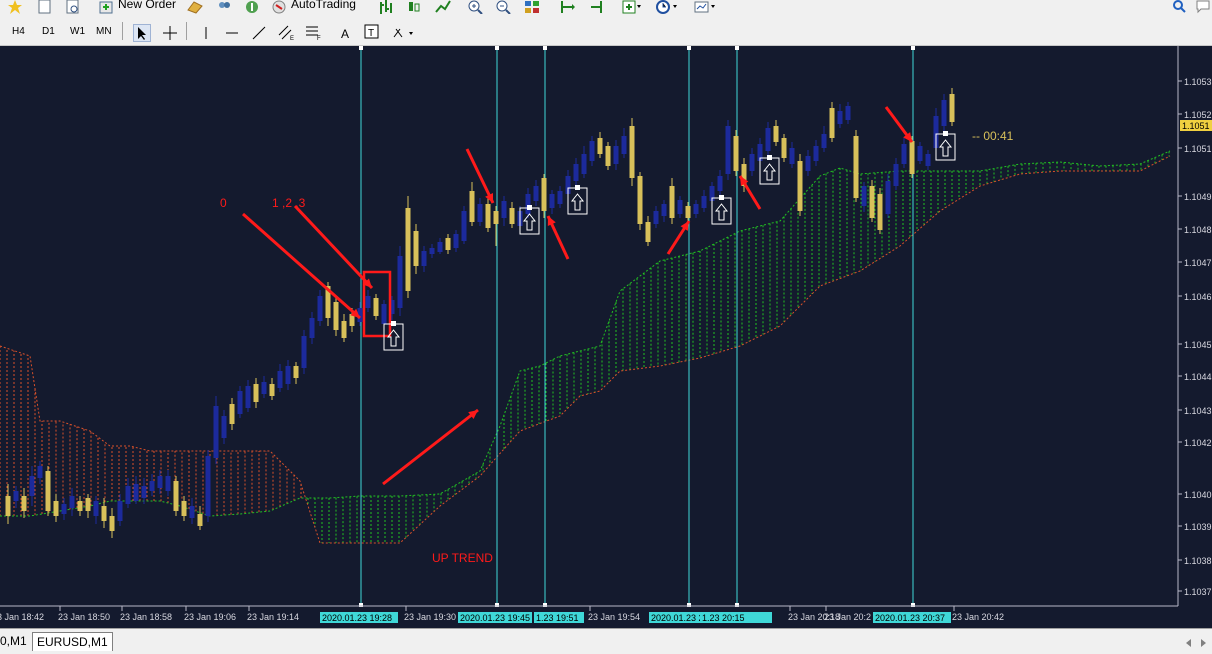 This screenshot has width=1212, height=654. What do you see at coordinates (596, 7) in the screenshot?
I see `chart-shift-icon` at bounding box center [596, 7].